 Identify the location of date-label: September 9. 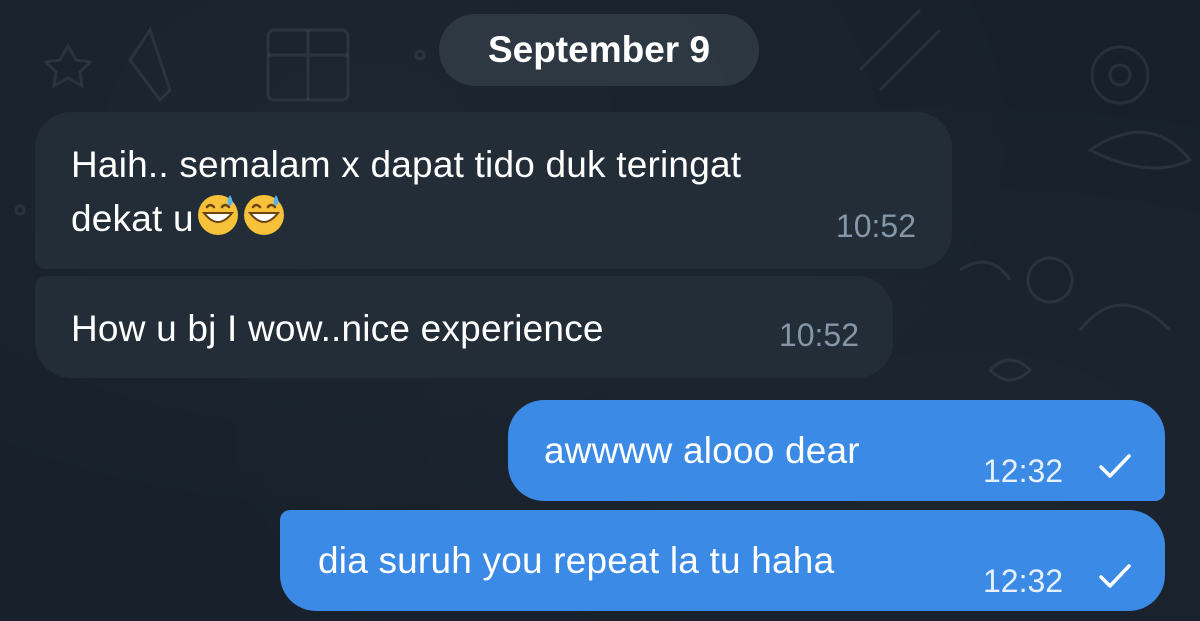
(599, 49).